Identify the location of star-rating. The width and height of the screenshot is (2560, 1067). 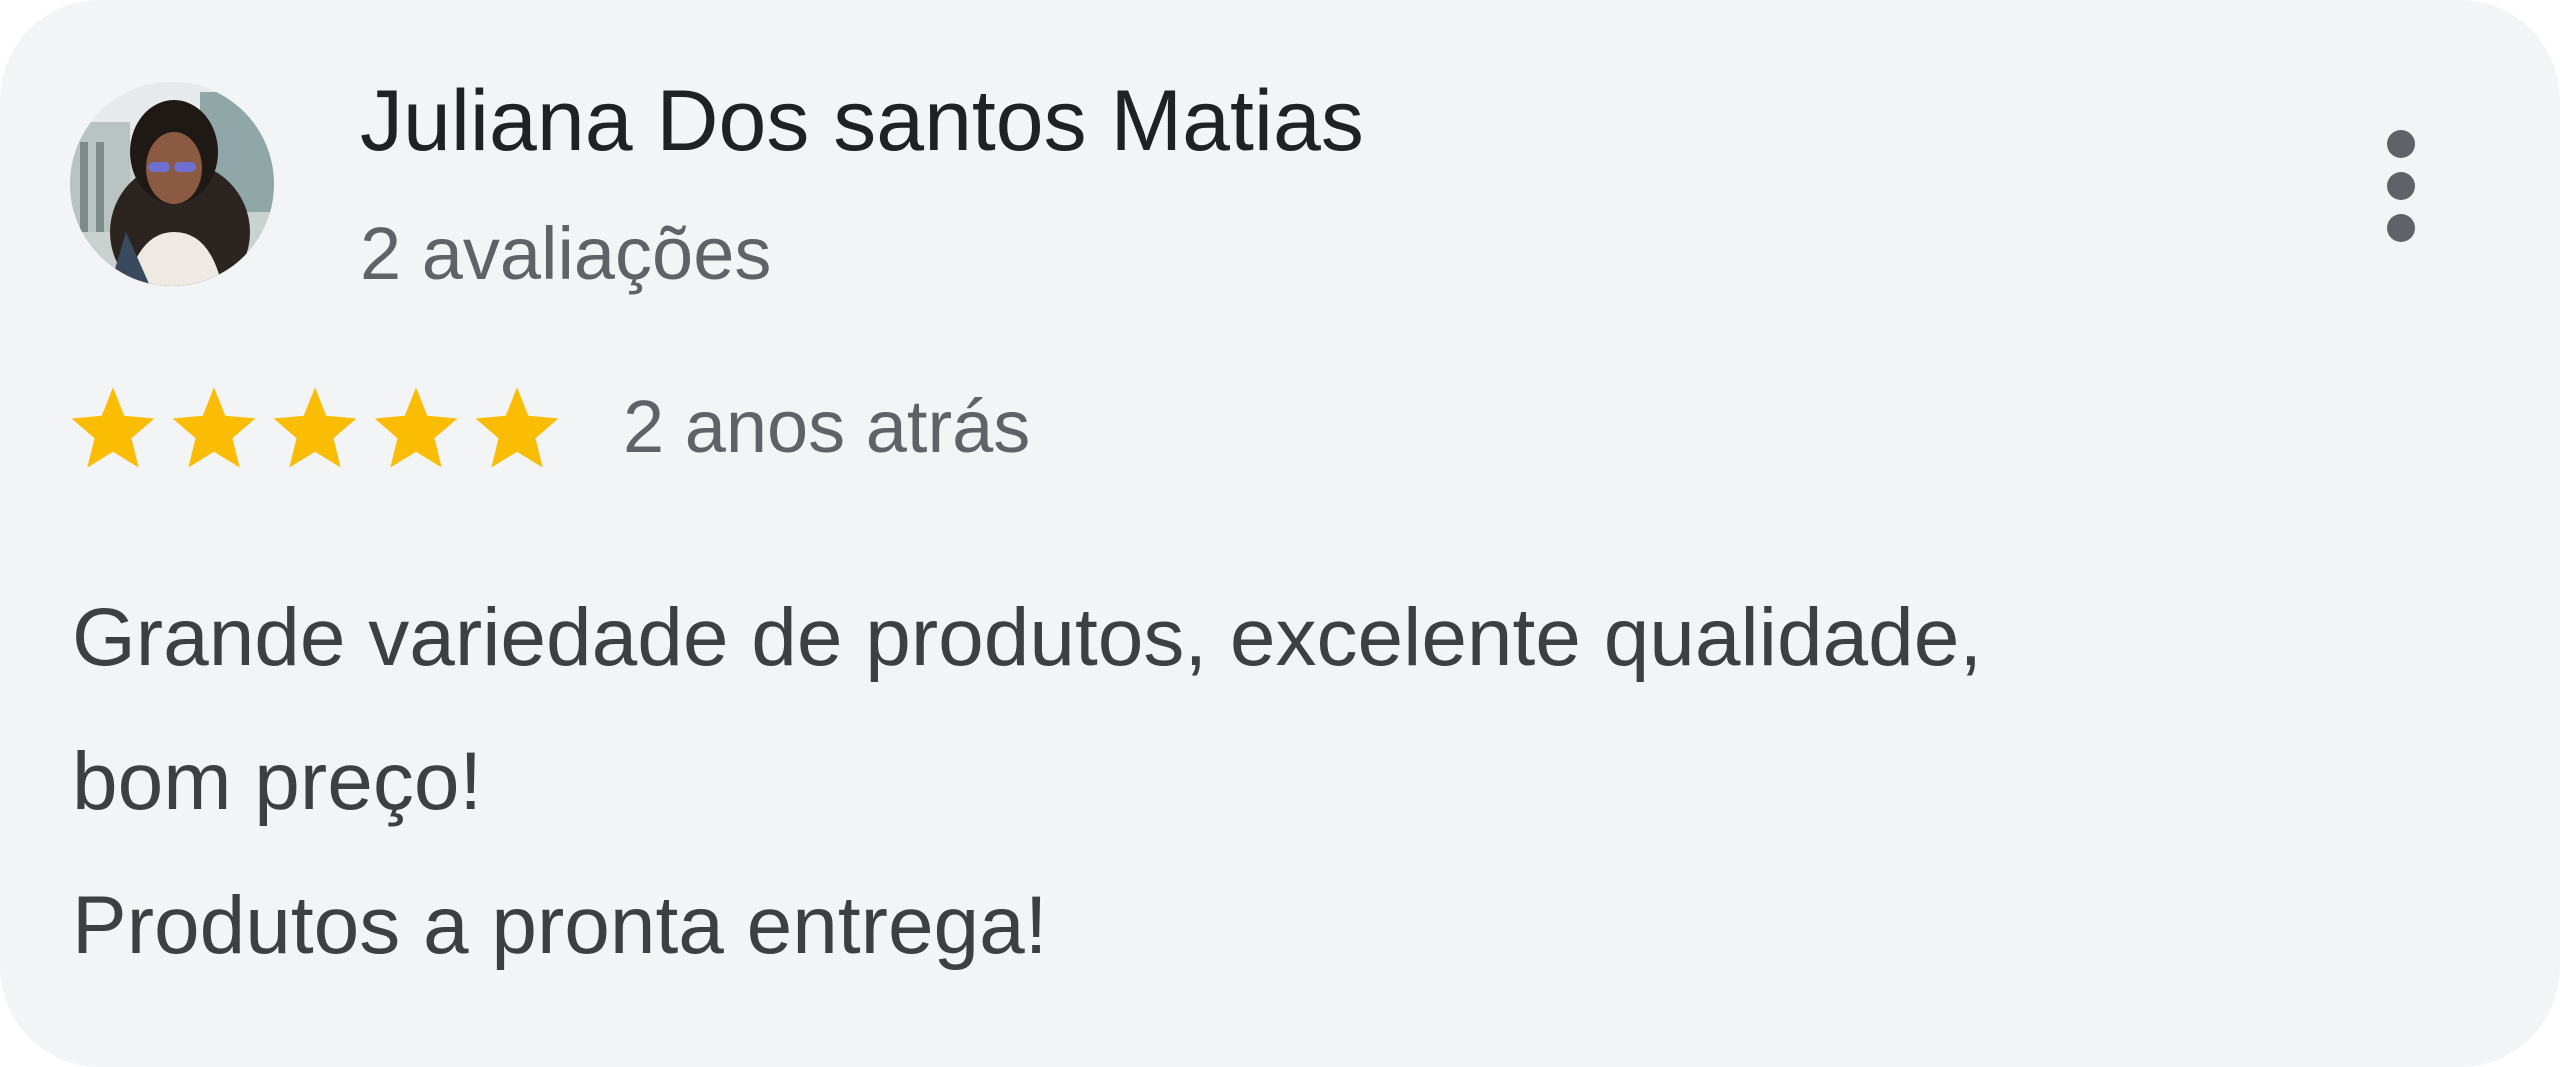
(320, 427).